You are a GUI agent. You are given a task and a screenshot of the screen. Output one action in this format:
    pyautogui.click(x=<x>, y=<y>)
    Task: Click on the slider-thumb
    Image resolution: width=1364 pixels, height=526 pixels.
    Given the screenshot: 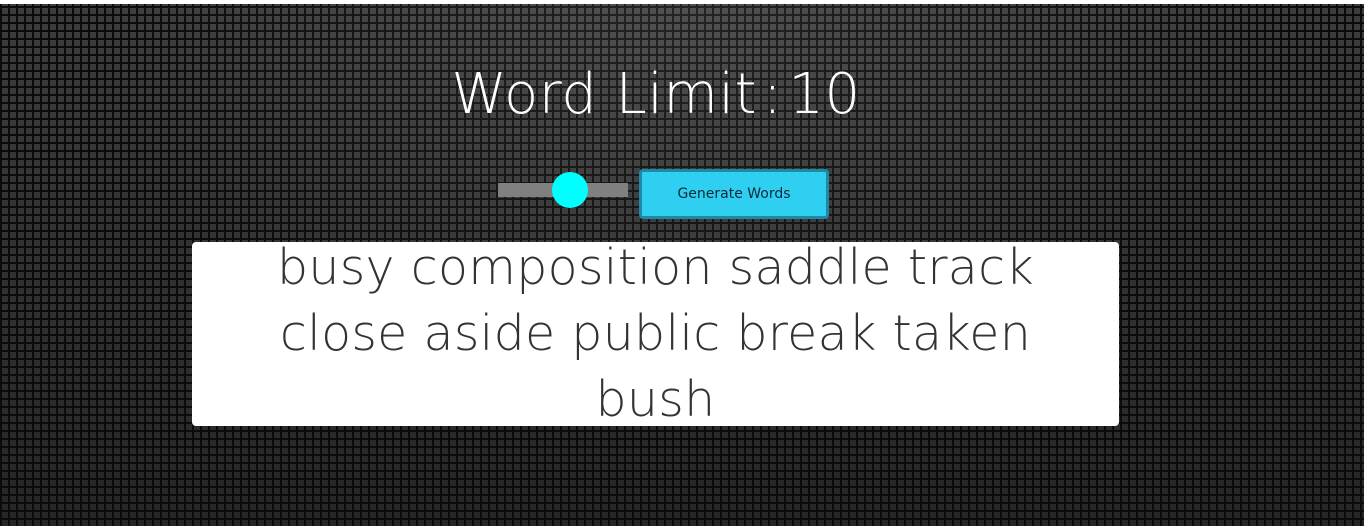 What is the action you would take?
    pyautogui.click(x=570, y=190)
    